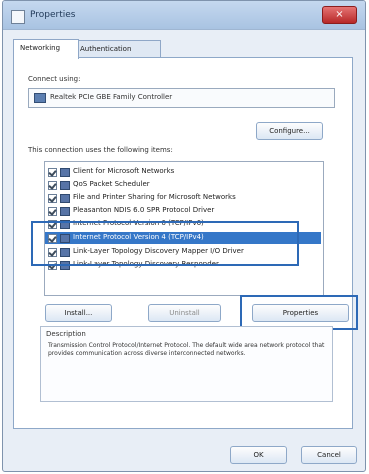 Image resolution: width=369 pixels, height=474 pixels. What do you see at coordinates (65, 172) in the screenshot?
I see `client-icon` at bounding box center [65, 172].